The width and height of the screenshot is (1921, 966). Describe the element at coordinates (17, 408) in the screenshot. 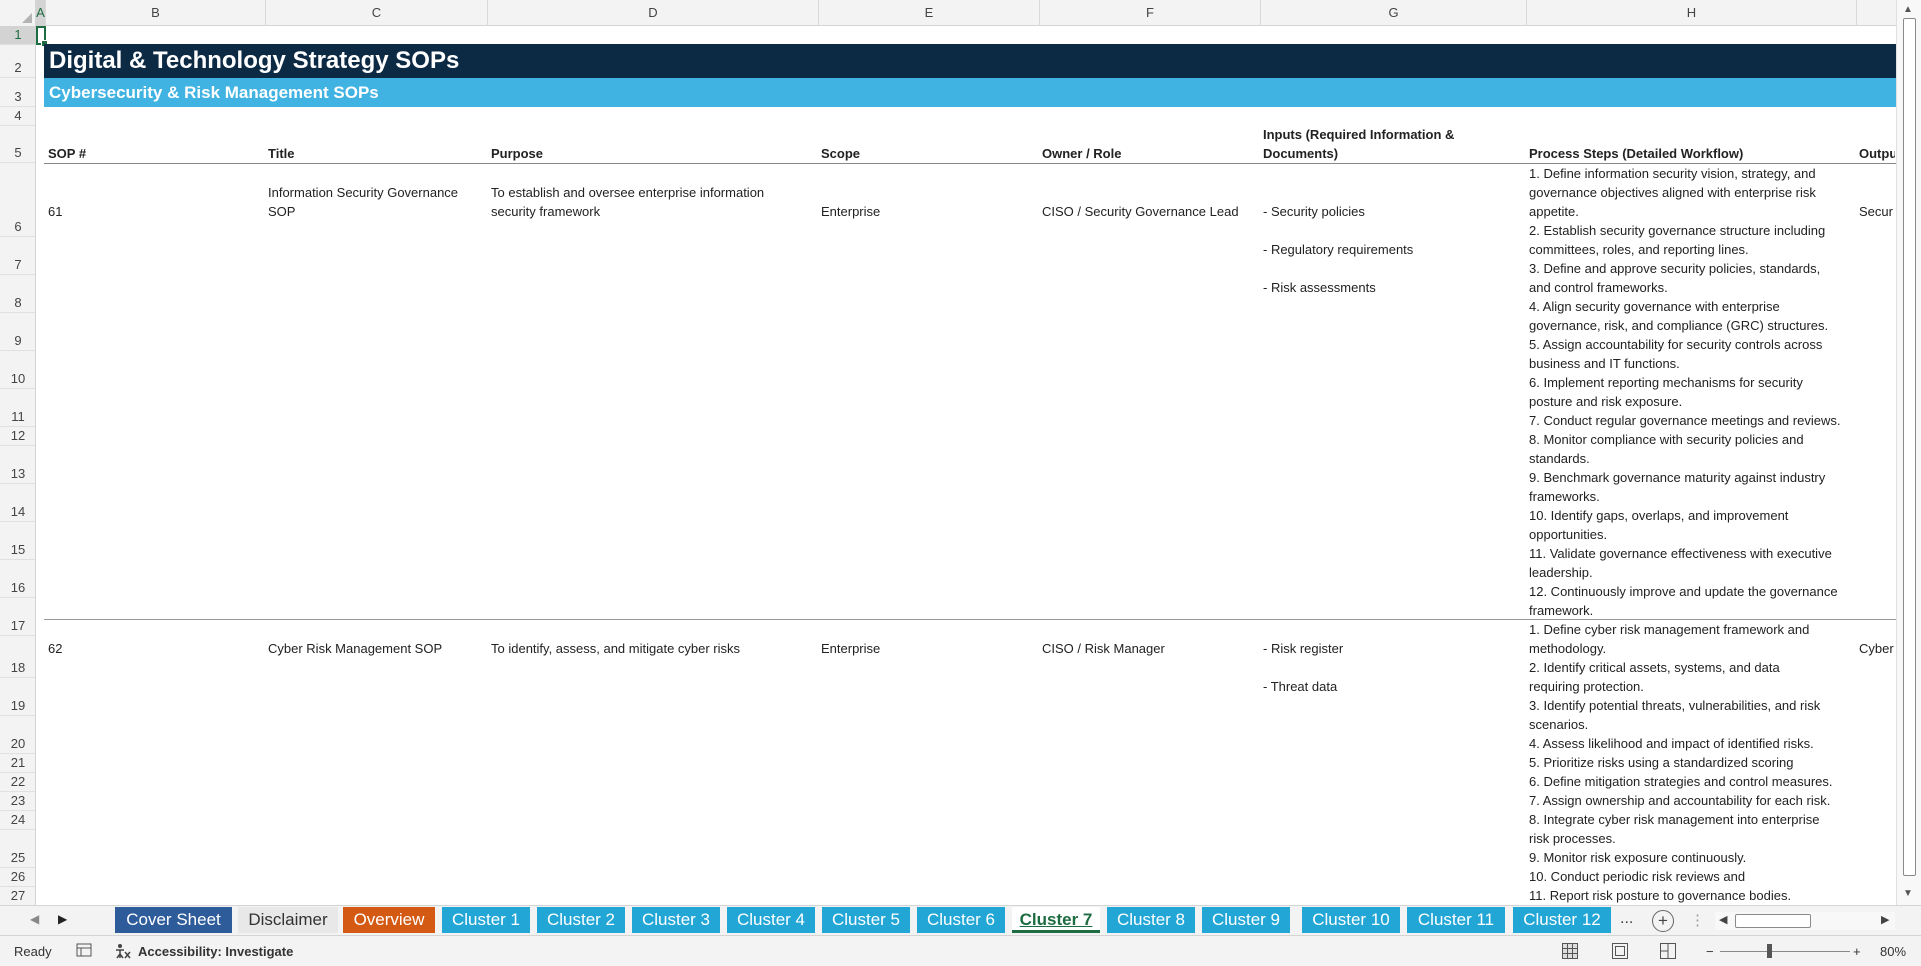

I see `row-header: 11` at that location.